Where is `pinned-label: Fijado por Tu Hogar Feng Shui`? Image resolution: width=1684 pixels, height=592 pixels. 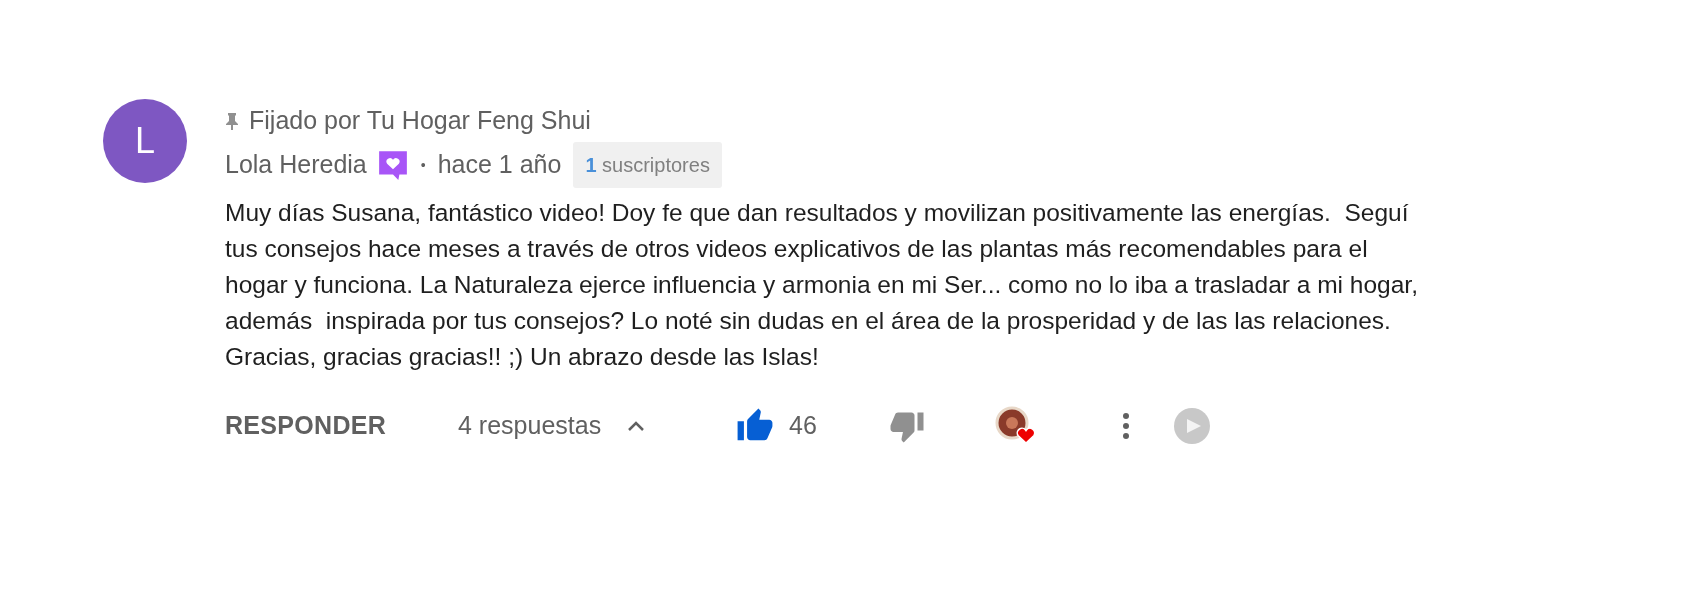
pinned-label: Fijado por Tu Hogar Feng Shui is located at coordinates (420, 121).